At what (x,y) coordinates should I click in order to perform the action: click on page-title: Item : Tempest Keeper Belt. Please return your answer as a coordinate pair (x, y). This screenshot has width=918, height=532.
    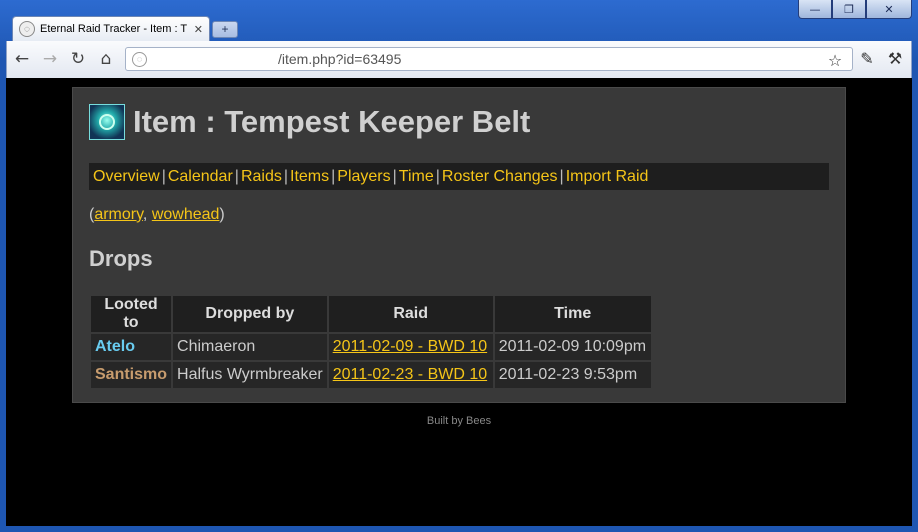
    Looking at the image, I should click on (332, 121).